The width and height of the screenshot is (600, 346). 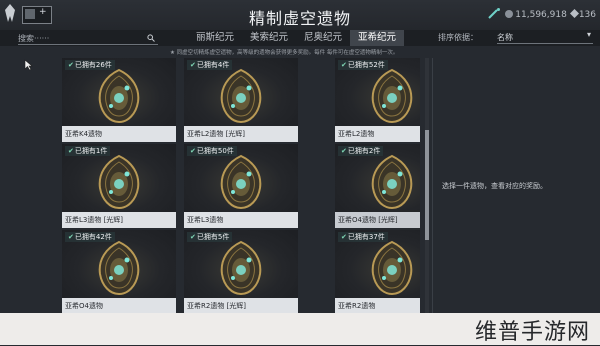 I want to click on owned-count-badge: ✔已拥有42件, so click(x=90, y=237).